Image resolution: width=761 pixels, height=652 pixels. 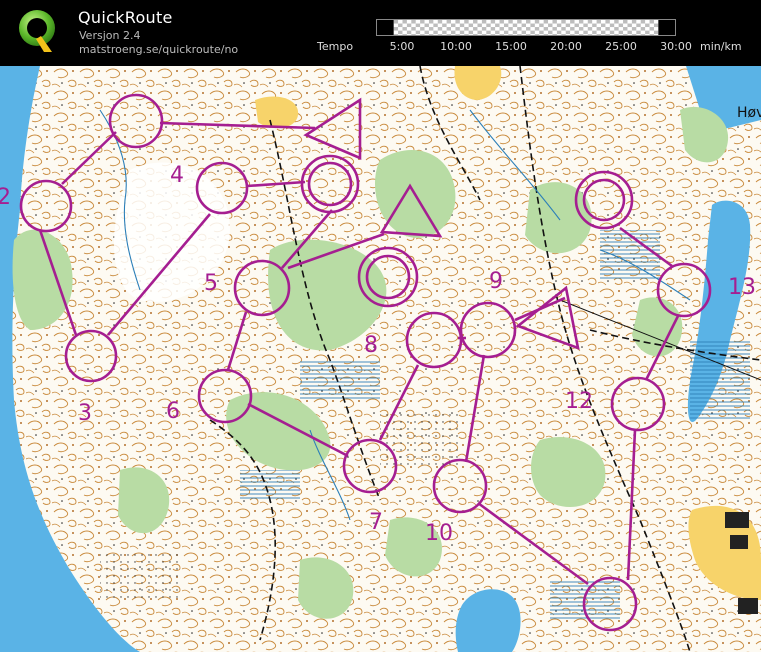 I want to click on tempo-tick: 30:00, so click(x=676, y=46).